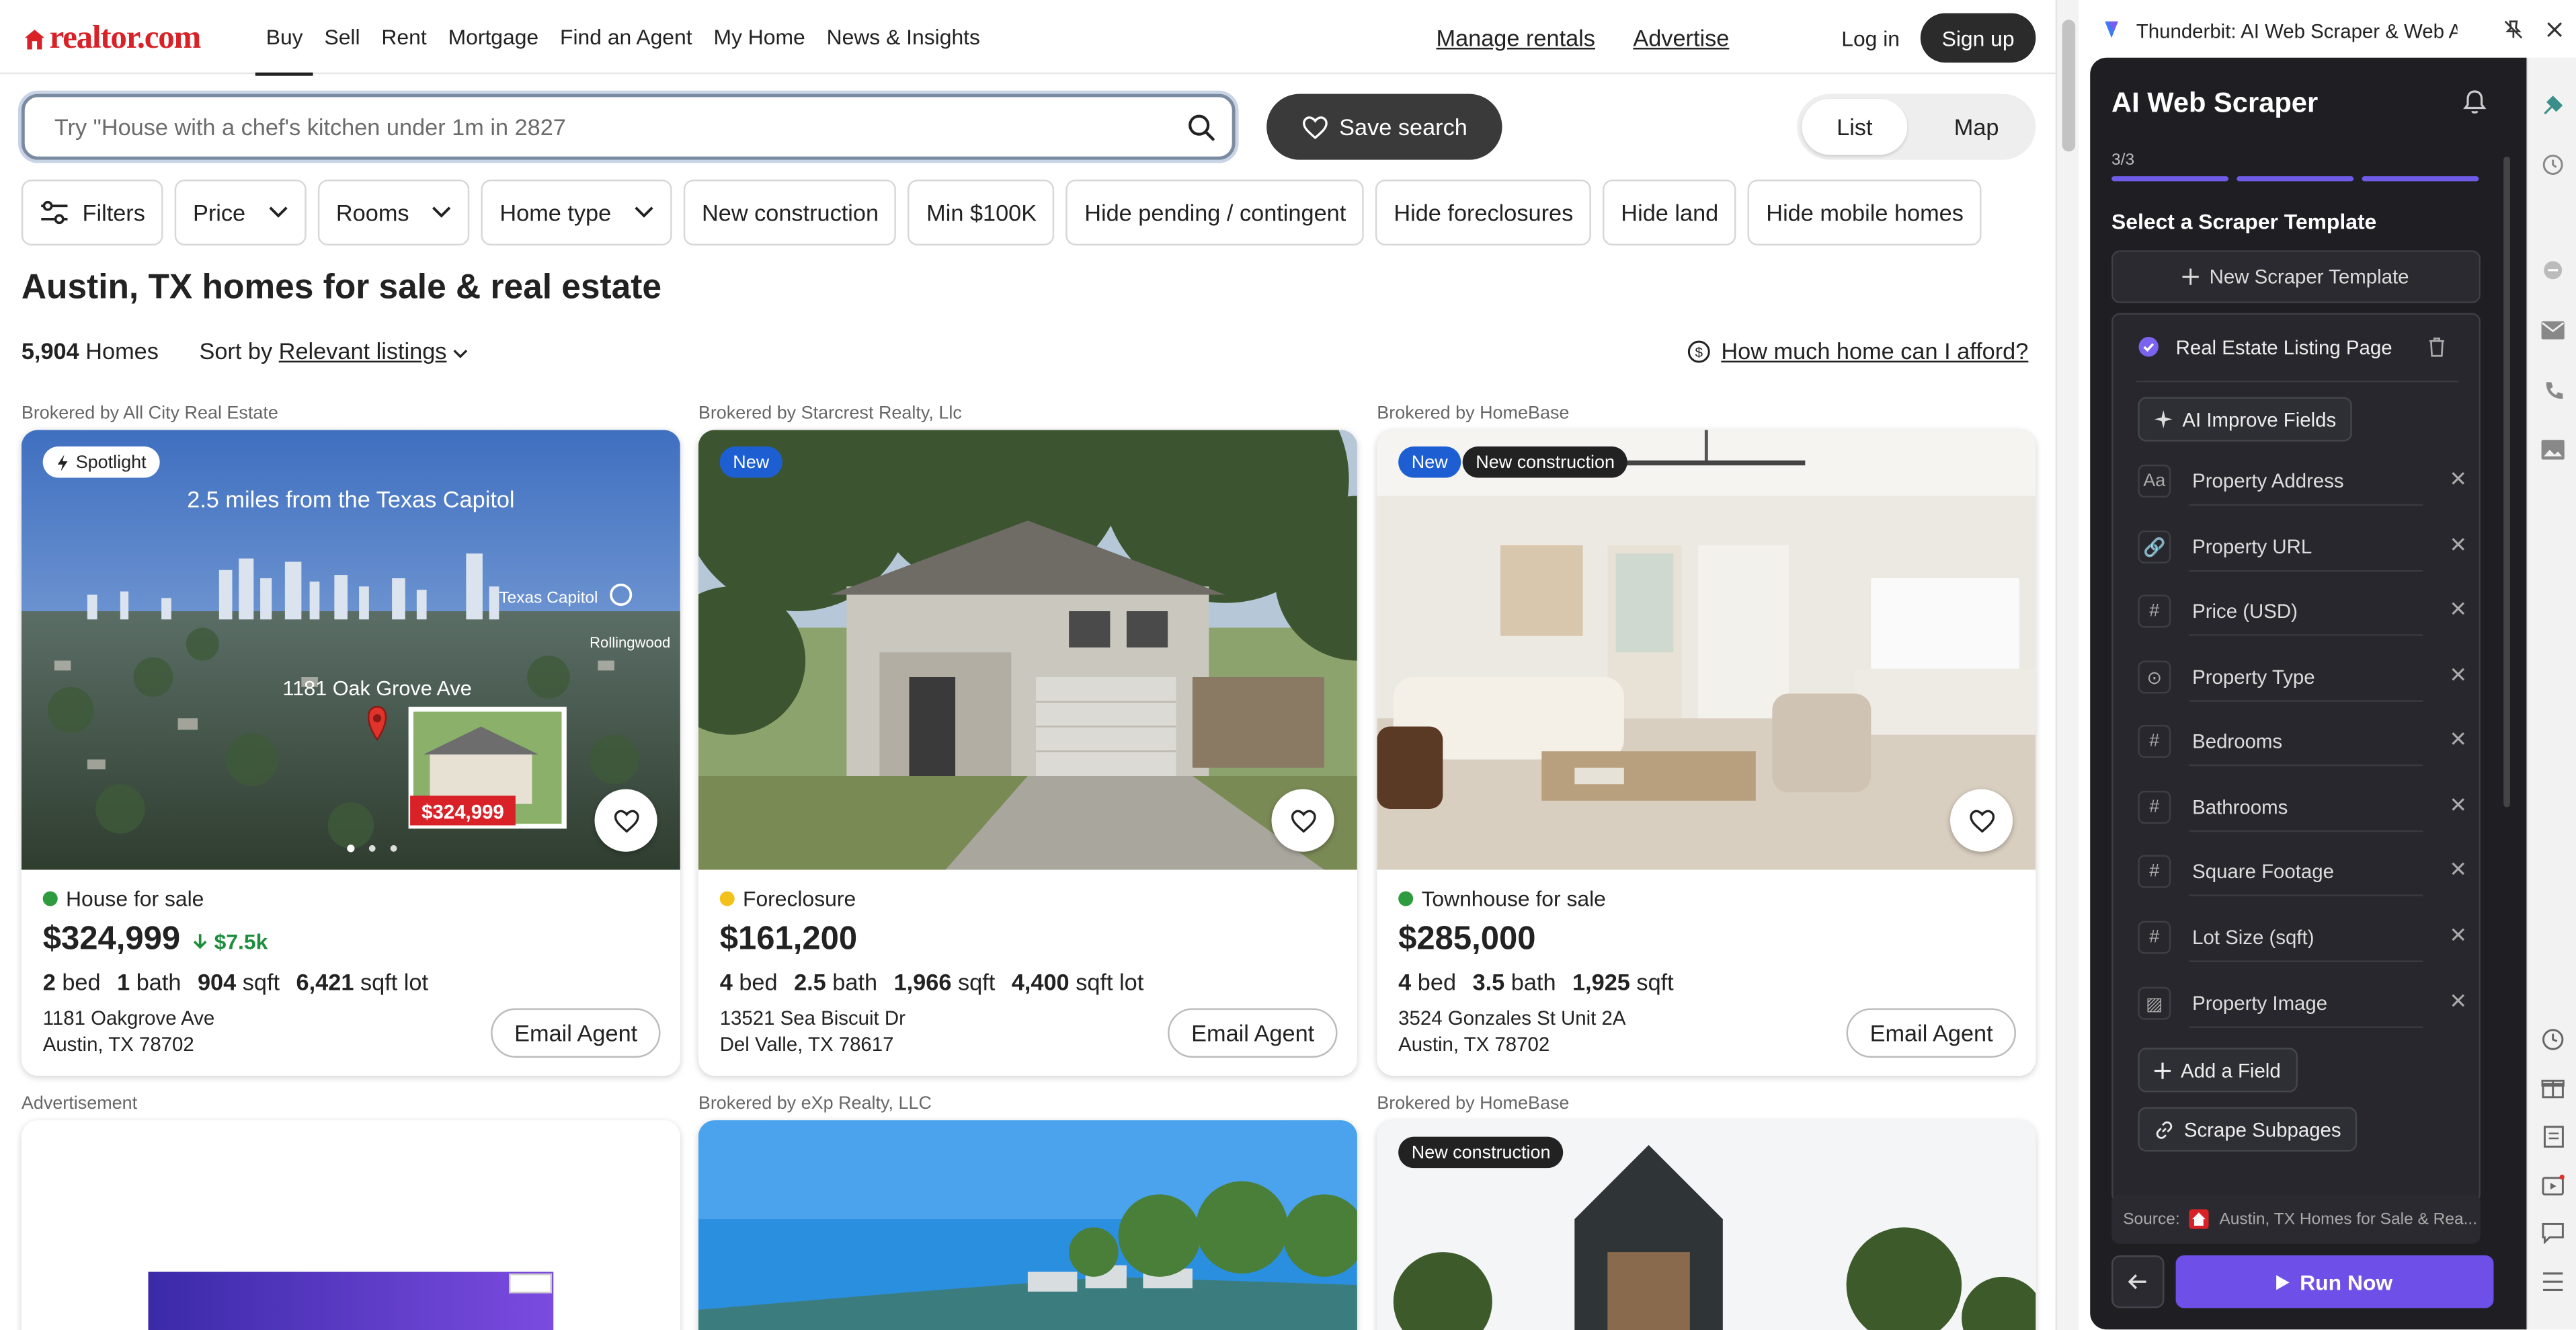 This screenshot has height=1330, width=2576. What do you see at coordinates (2553, 1137) in the screenshot?
I see `document-icon` at bounding box center [2553, 1137].